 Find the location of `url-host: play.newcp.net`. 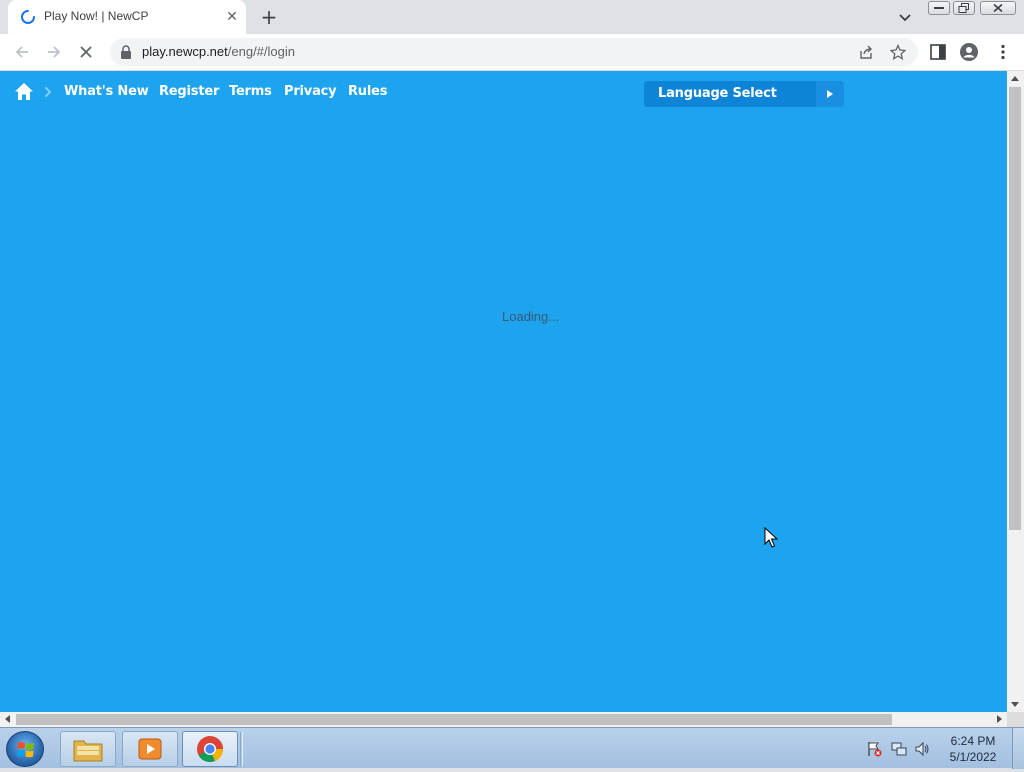

url-host: play.newcp.net is located at coordinates (185, 51).